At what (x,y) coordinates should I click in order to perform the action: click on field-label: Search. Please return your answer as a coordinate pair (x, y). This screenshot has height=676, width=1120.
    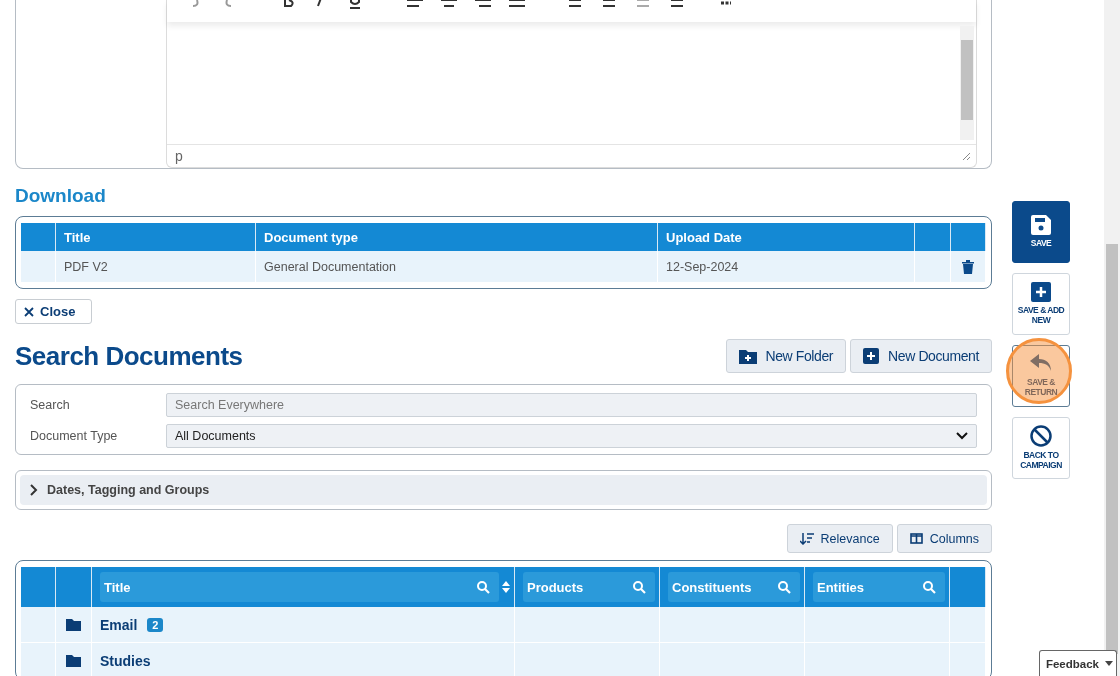
    Looking at the image, I should click on (50, 405).